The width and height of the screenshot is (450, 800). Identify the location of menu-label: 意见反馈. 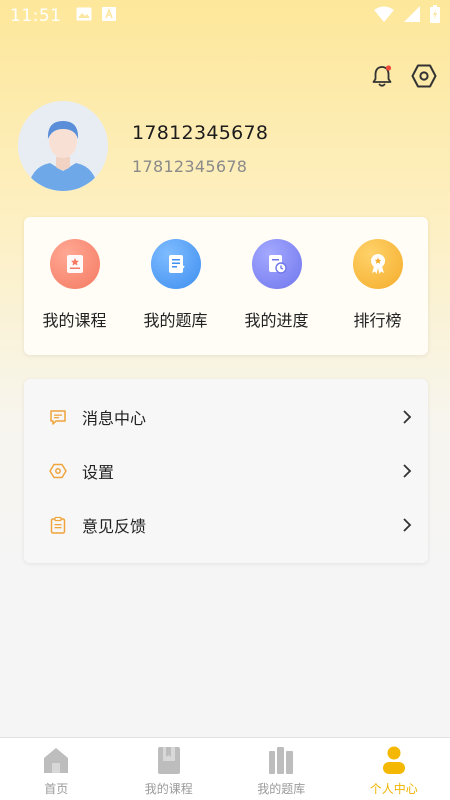
(114, 526).